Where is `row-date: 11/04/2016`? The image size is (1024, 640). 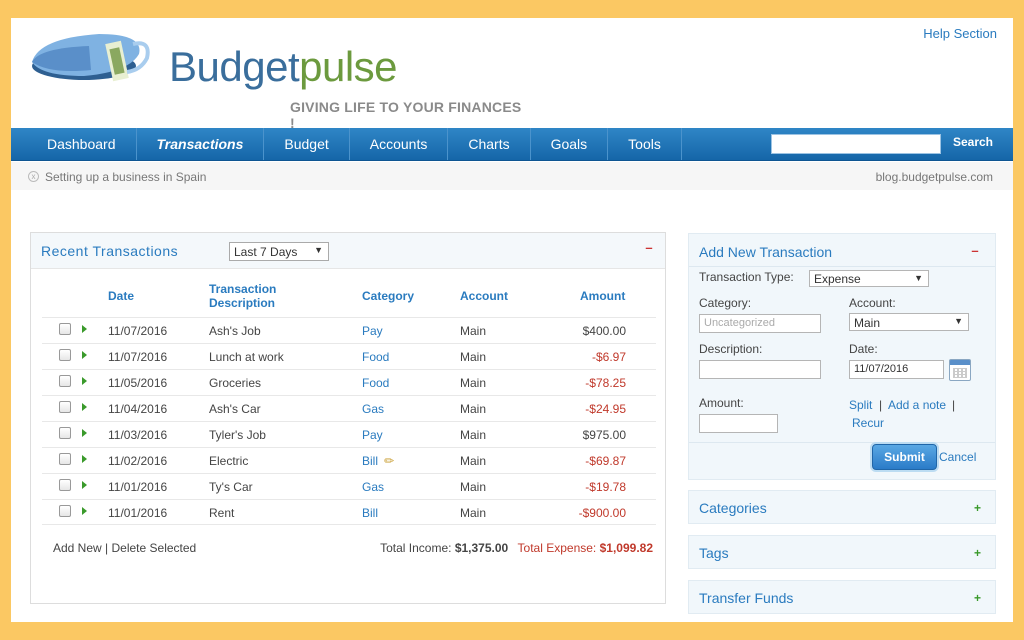
row-date: 11/04/2016 is located at coordinates (138, 409).